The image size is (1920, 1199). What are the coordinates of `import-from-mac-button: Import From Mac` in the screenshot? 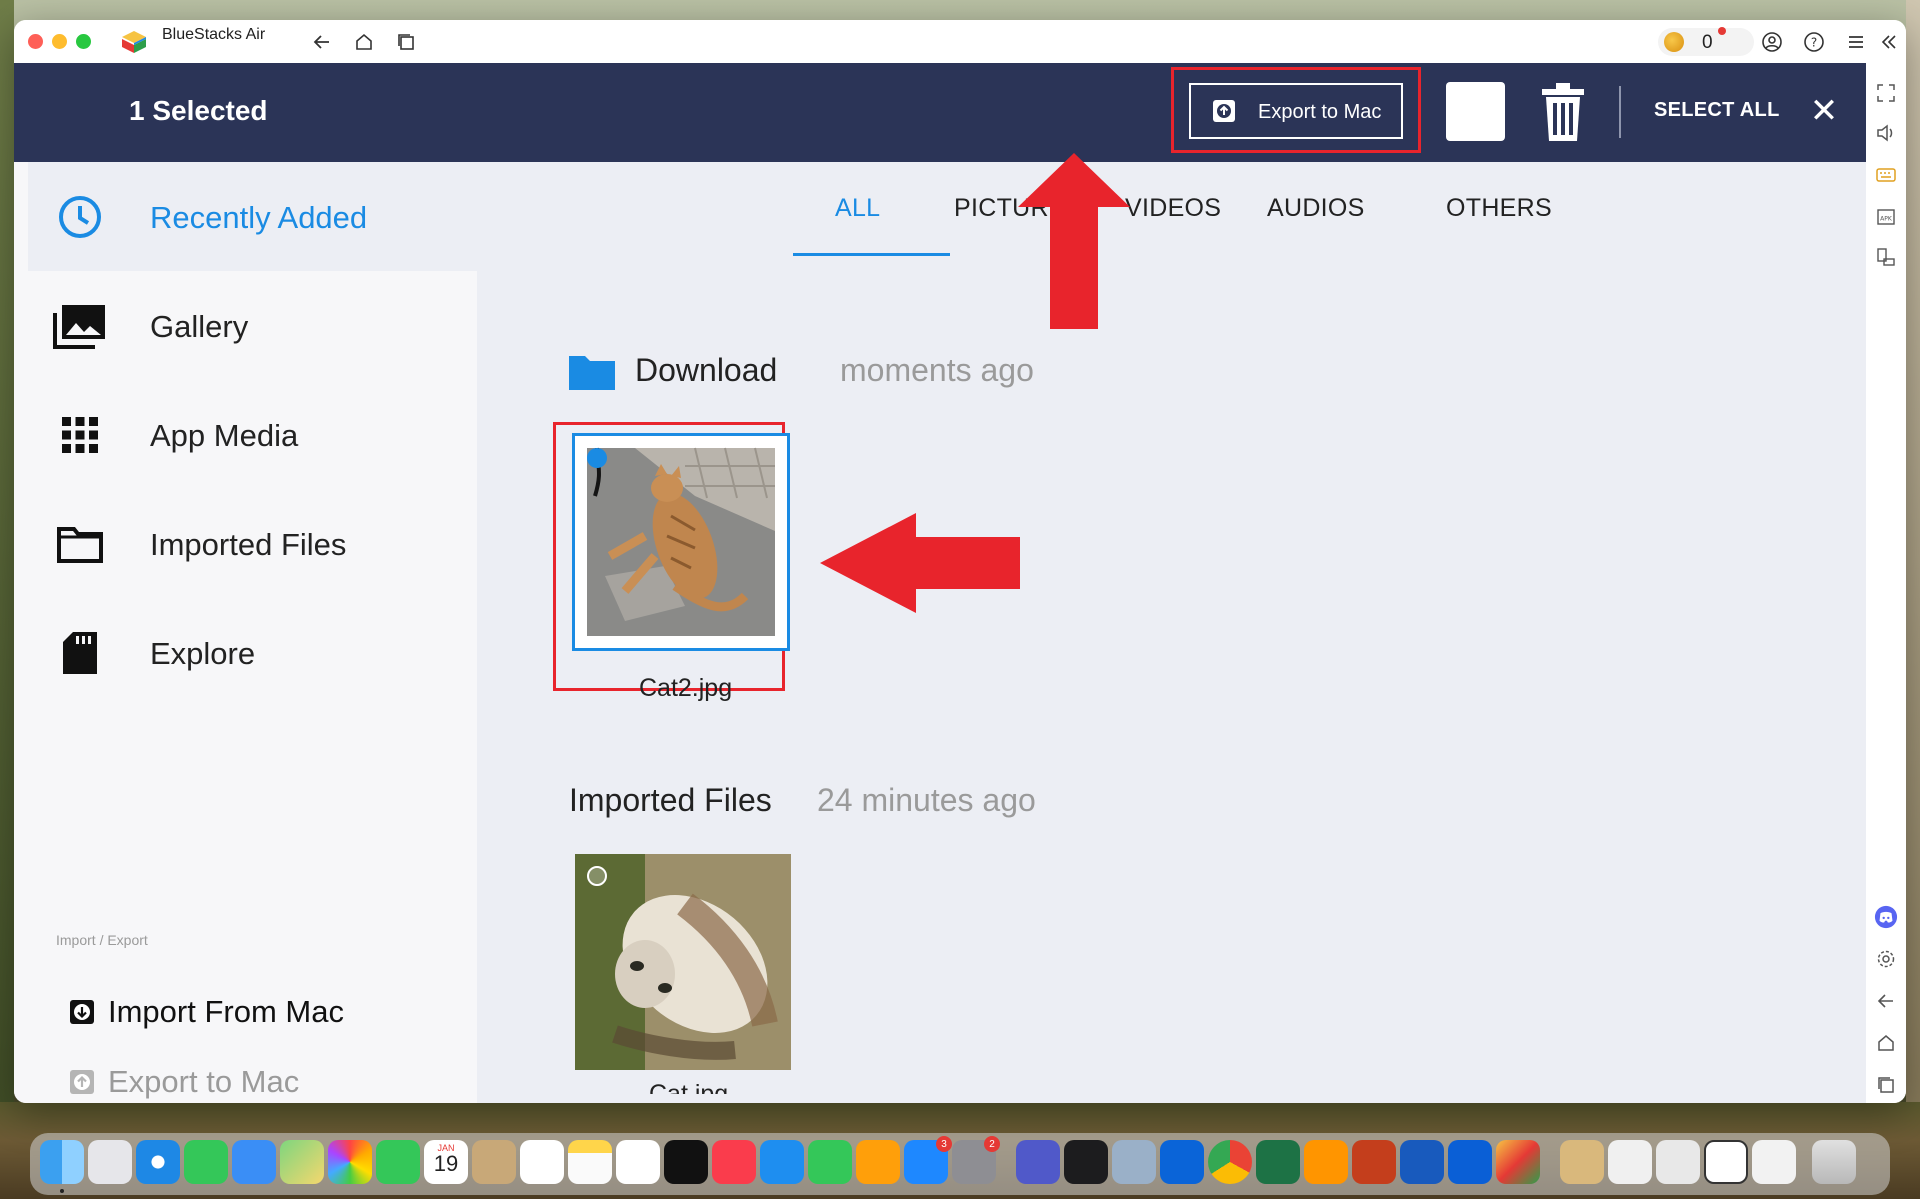 It's located at (264, 1013).